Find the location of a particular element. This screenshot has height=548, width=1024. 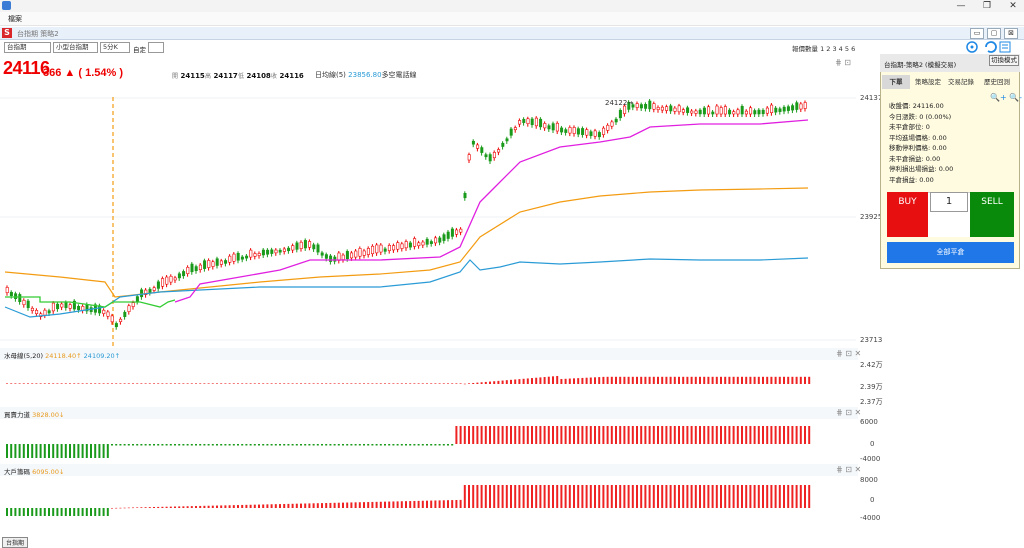

switch-mode-button: 切換模式 is located at coordinates (1004, 60).